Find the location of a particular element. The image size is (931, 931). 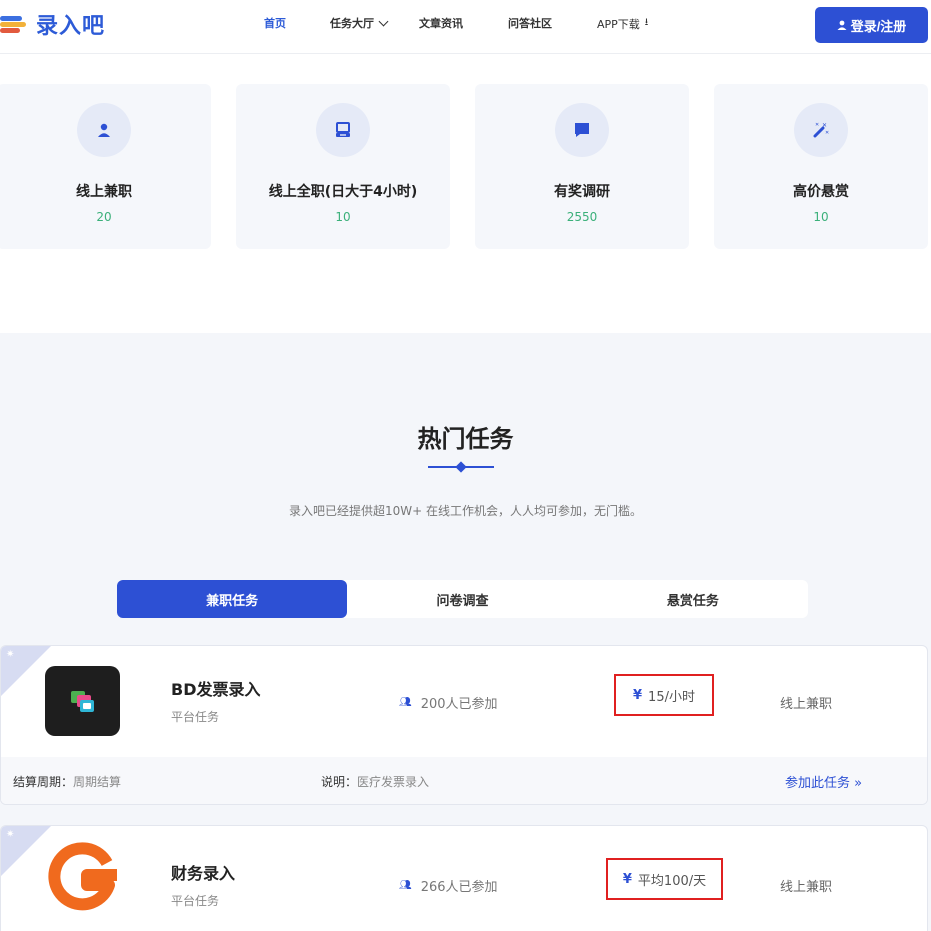

nav-home: 首页 is located at coordinates (275, 23).